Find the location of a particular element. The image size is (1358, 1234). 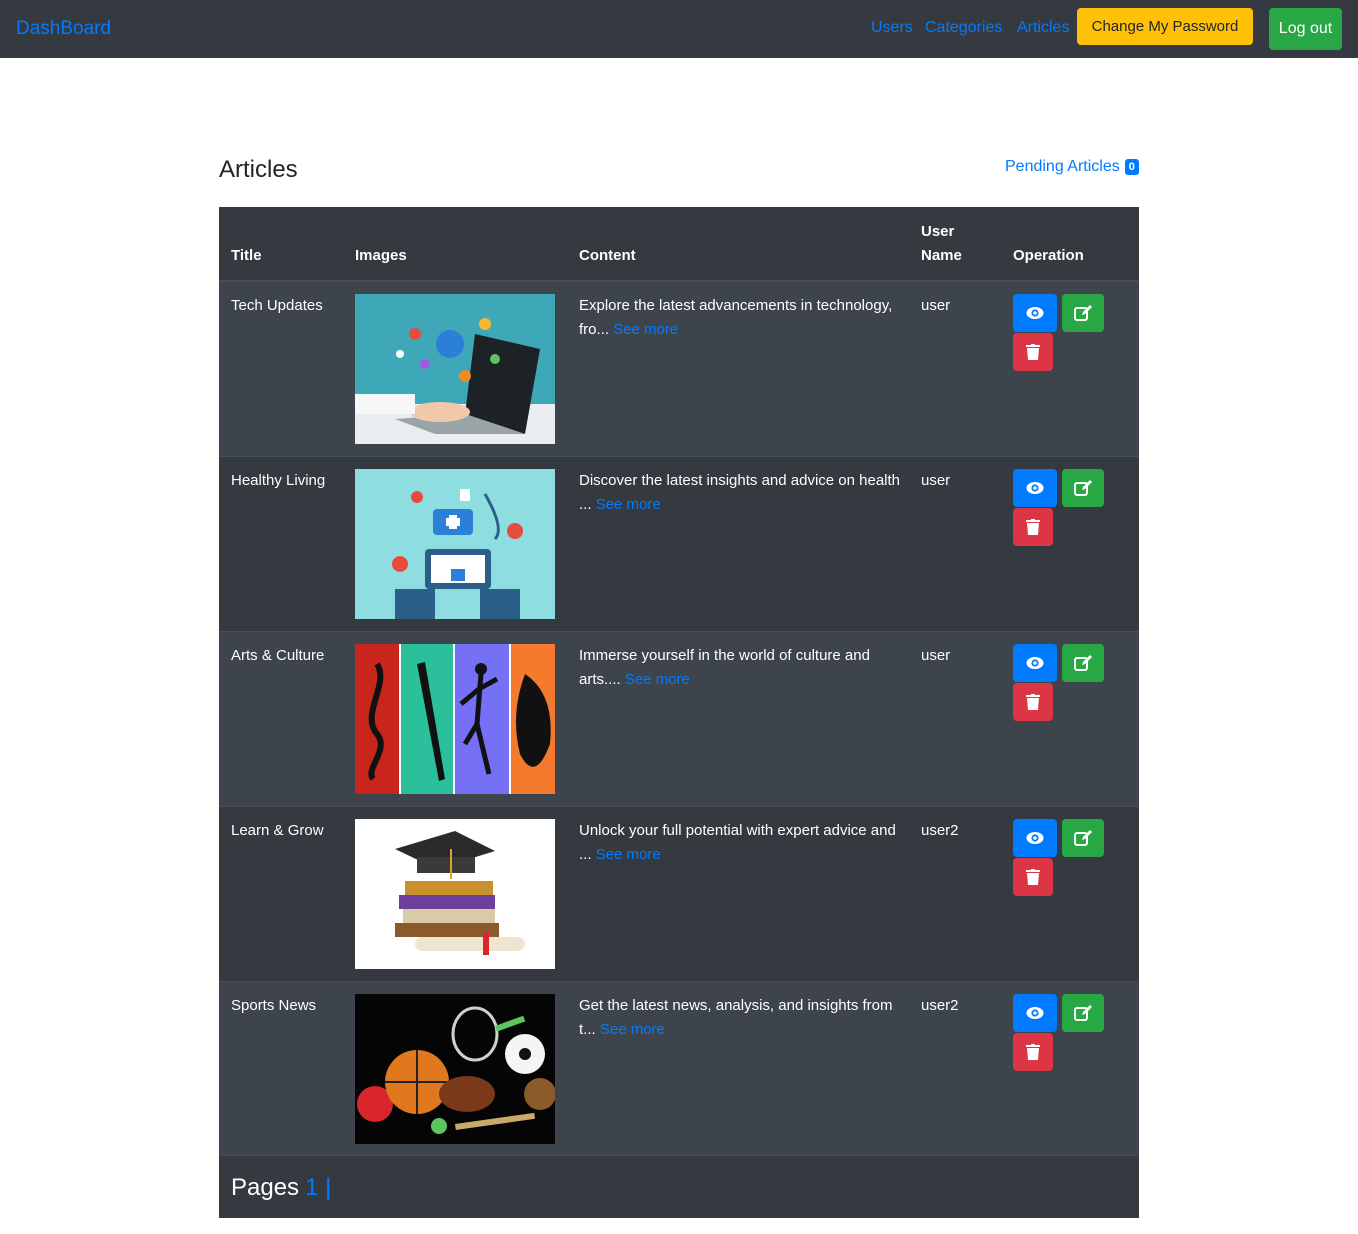

article-title: Healthy Living is located at coordinates (278, 480).